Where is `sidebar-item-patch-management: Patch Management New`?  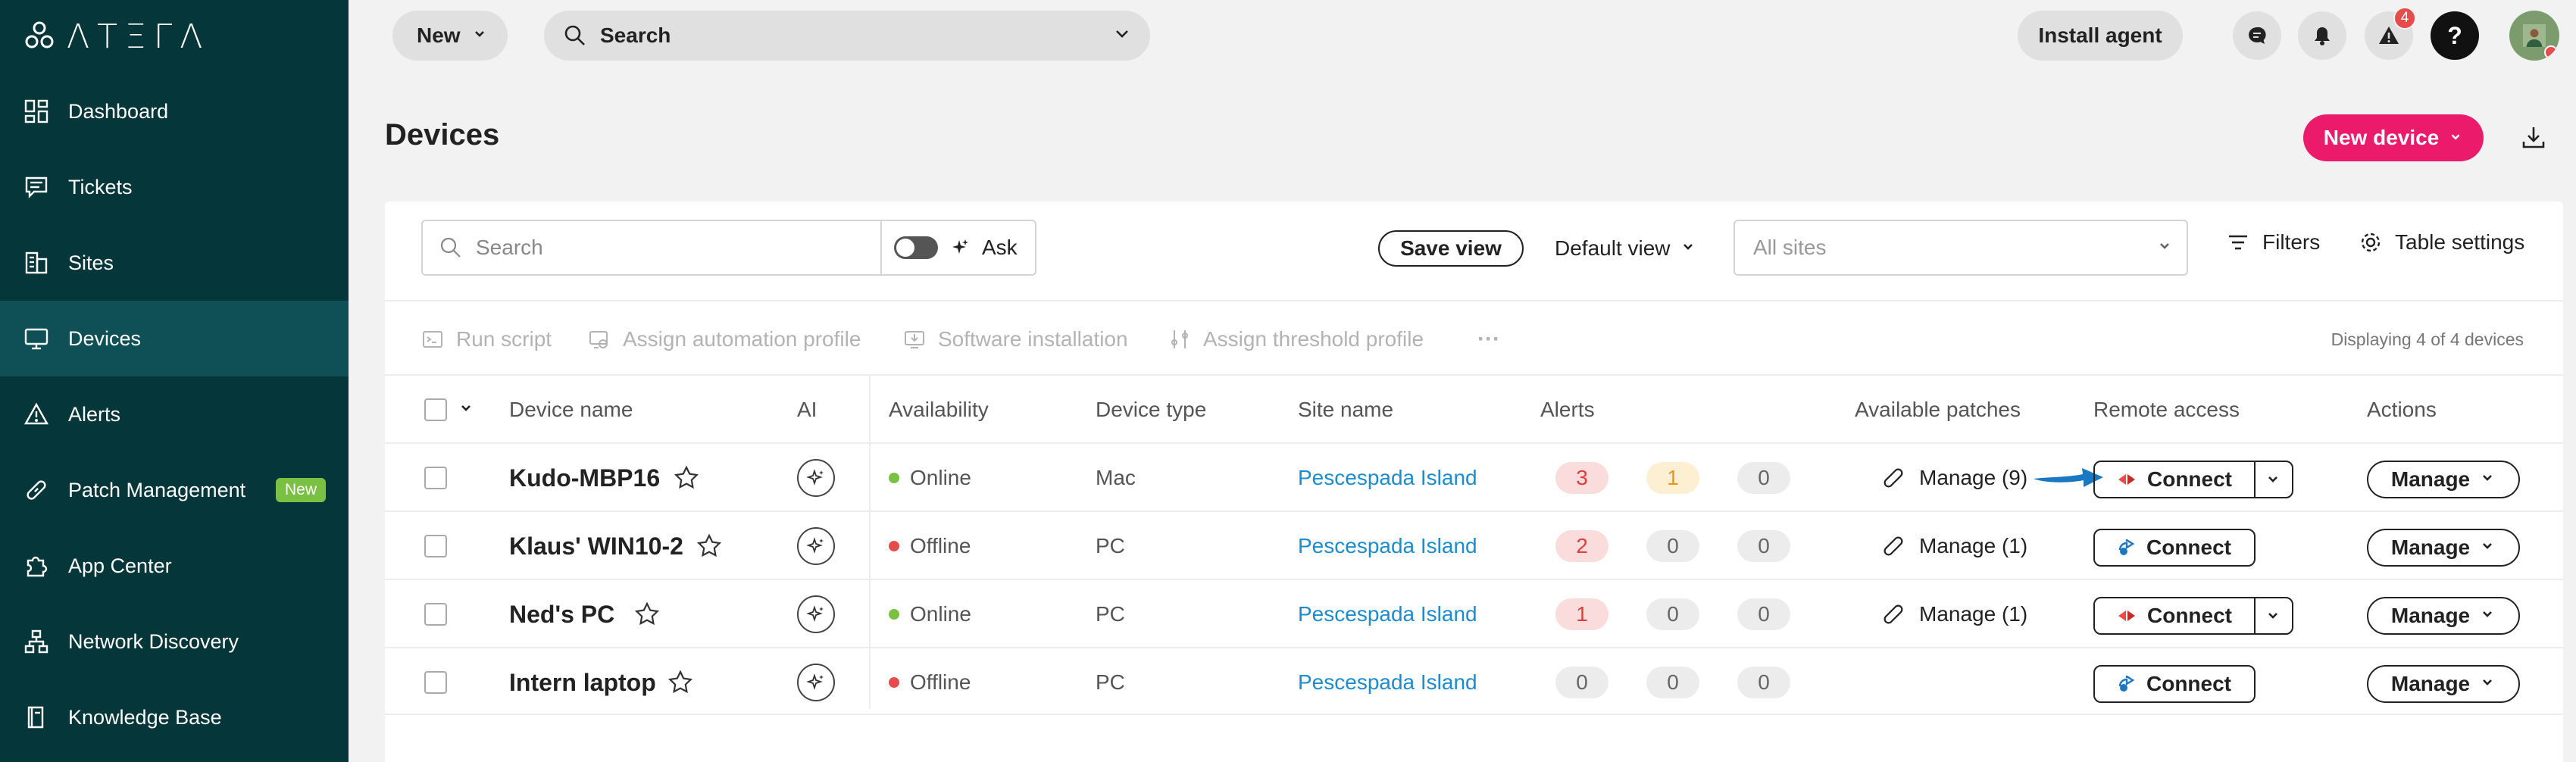
sidebar-item-patch-management: Patch Management New is located at coordinates (174, 490).